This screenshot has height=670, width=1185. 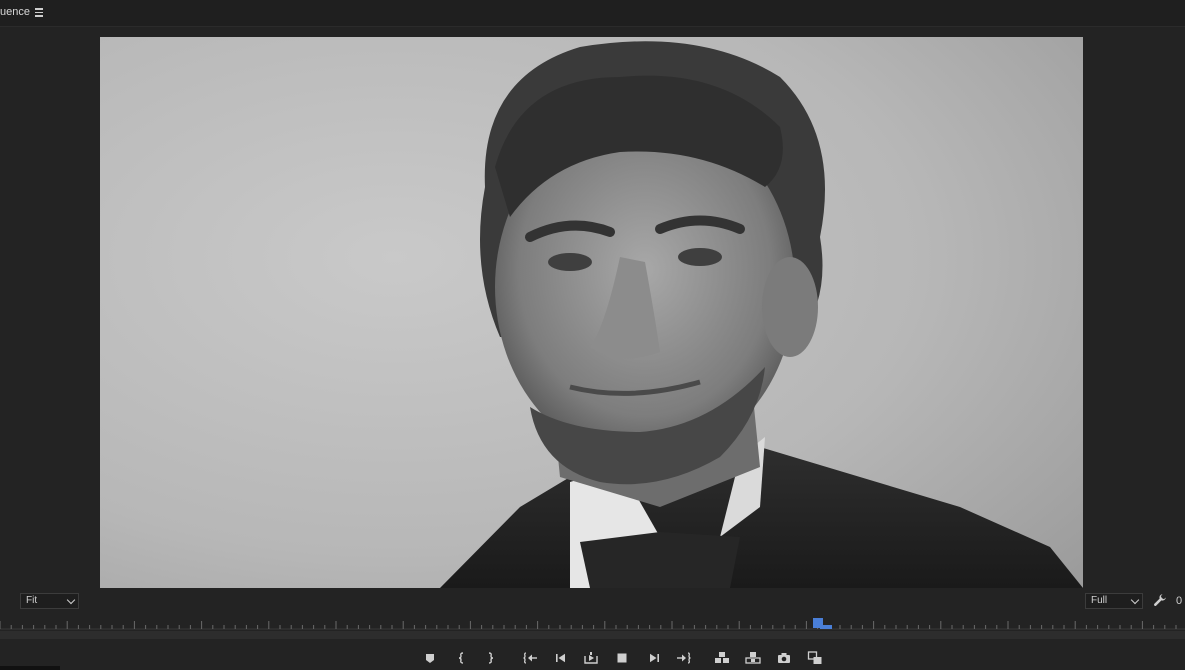 I want to click on camera-icon, so click(x=784, y=658).